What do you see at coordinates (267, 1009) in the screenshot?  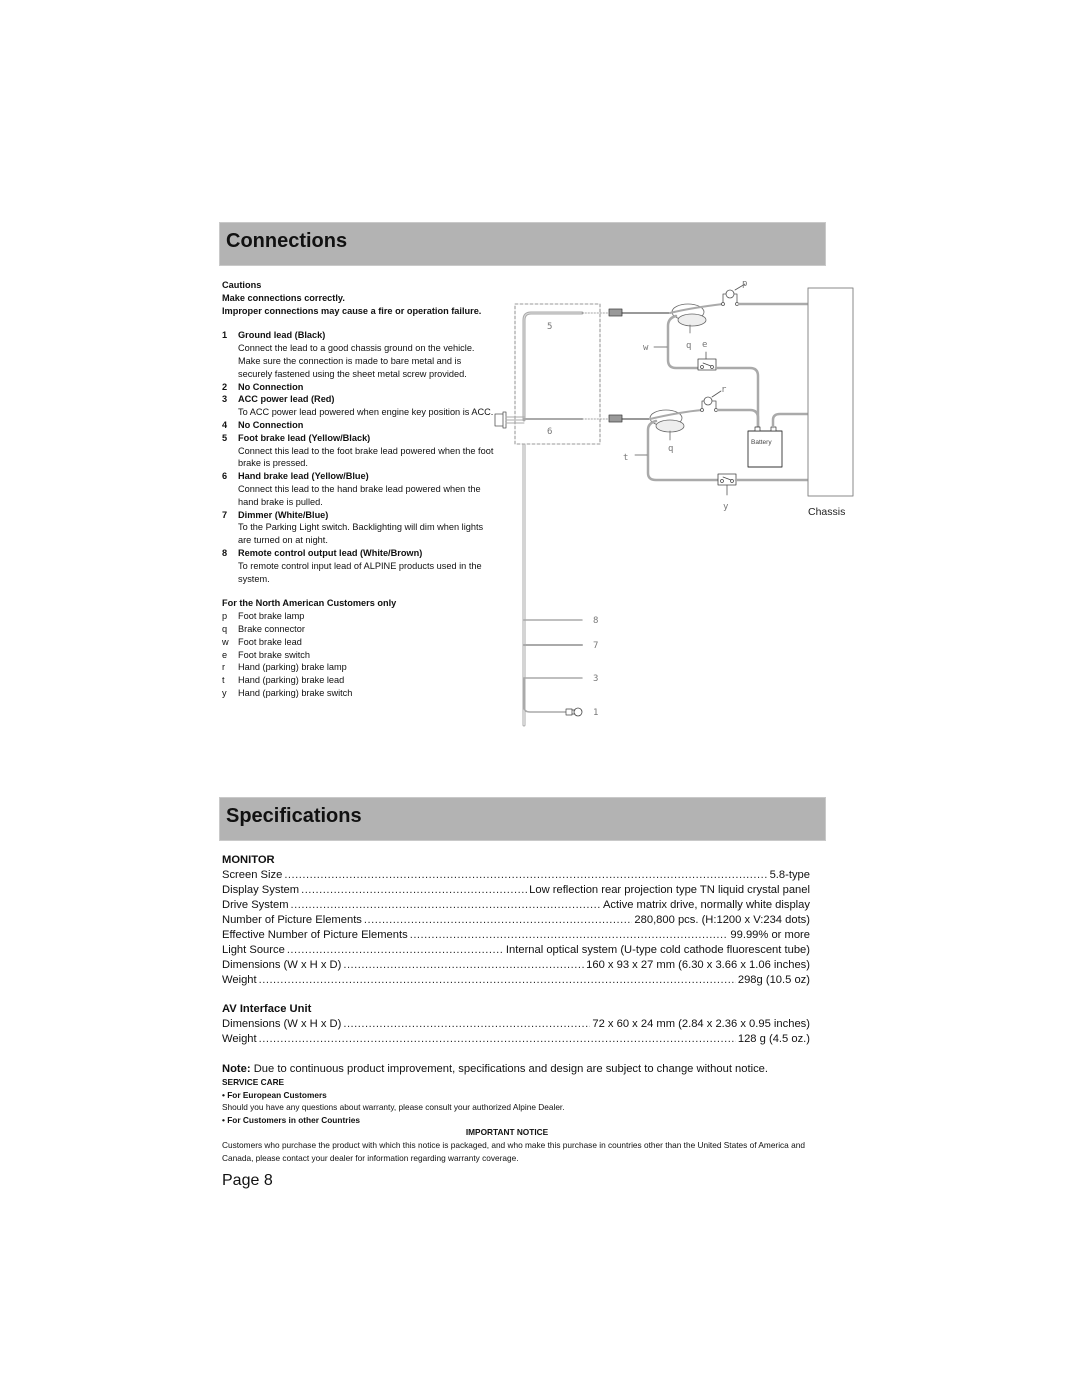 I see `av-interface-heading: AV Interface Unit` at bounding box center [267, 1009].